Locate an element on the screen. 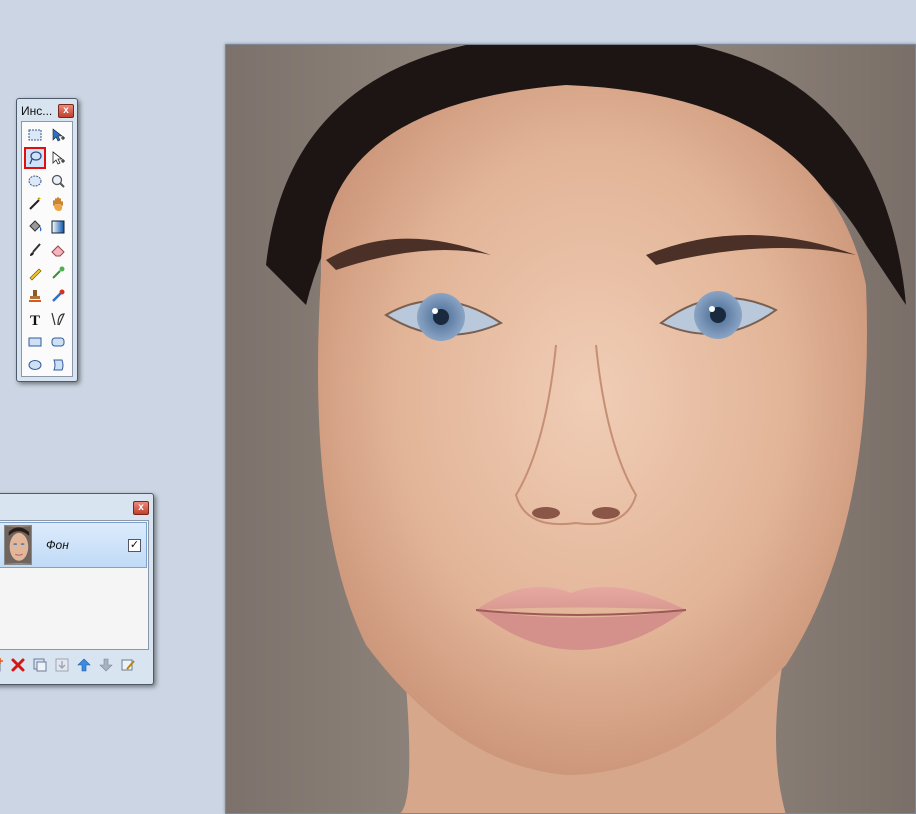 This screenshot has height=814, width=916. rounded-rectangle-icon is located at coordinates (58, 342).